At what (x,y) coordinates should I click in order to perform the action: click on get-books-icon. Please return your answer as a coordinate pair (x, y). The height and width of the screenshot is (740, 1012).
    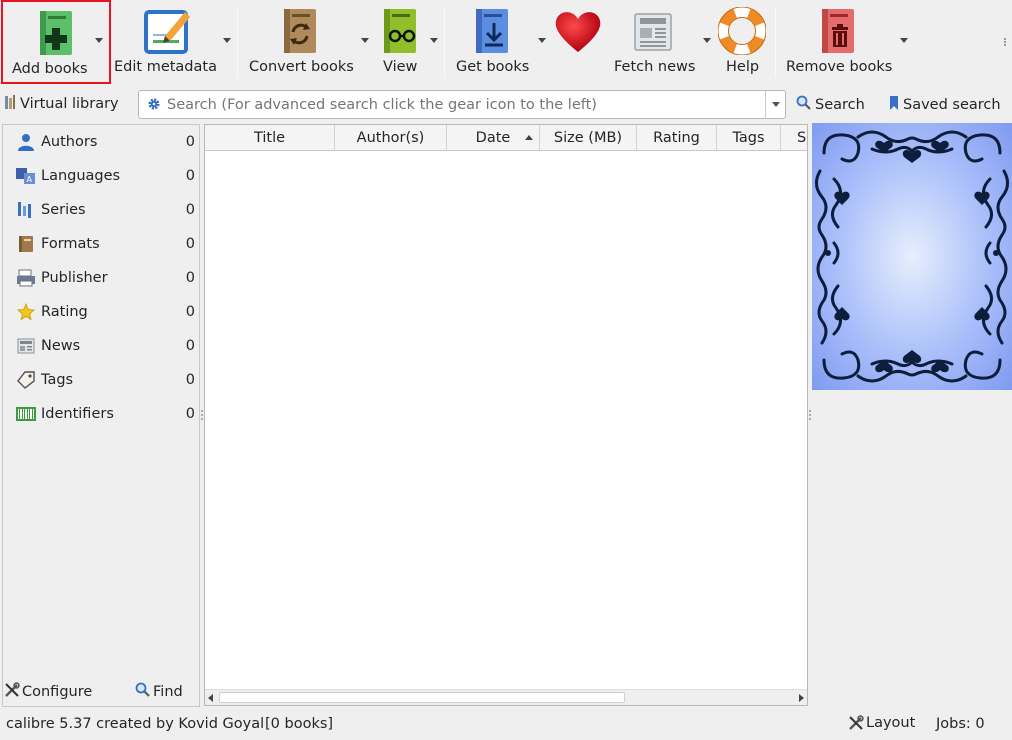
    Looking at the image, I should click on (492, 31).